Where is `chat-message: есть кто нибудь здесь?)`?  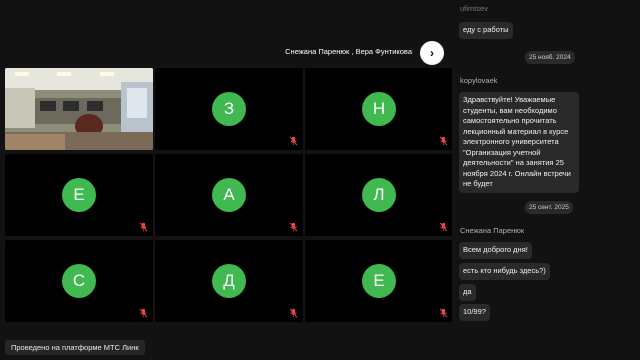 chat-message: есть кто нибудь здесь?) is located at coordinates (504, 271).